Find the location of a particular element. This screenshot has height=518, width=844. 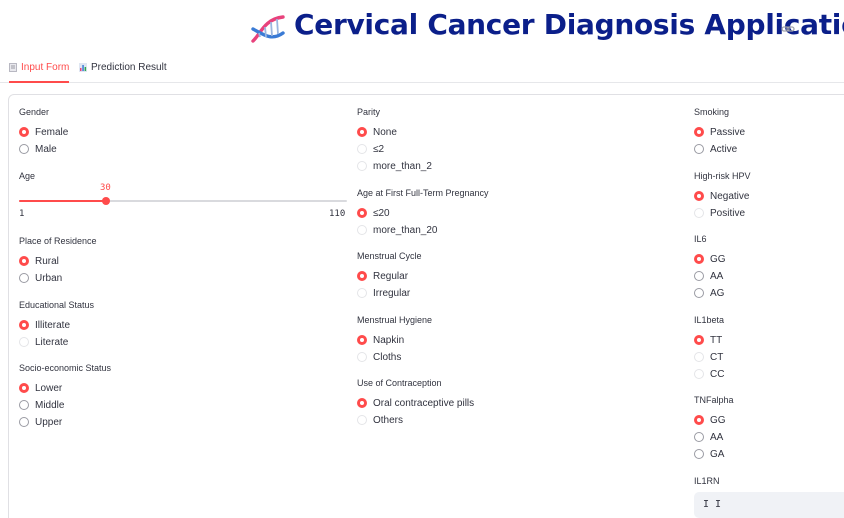

tnfalpha-option-aa: AA is located at coordinates (708, 437).